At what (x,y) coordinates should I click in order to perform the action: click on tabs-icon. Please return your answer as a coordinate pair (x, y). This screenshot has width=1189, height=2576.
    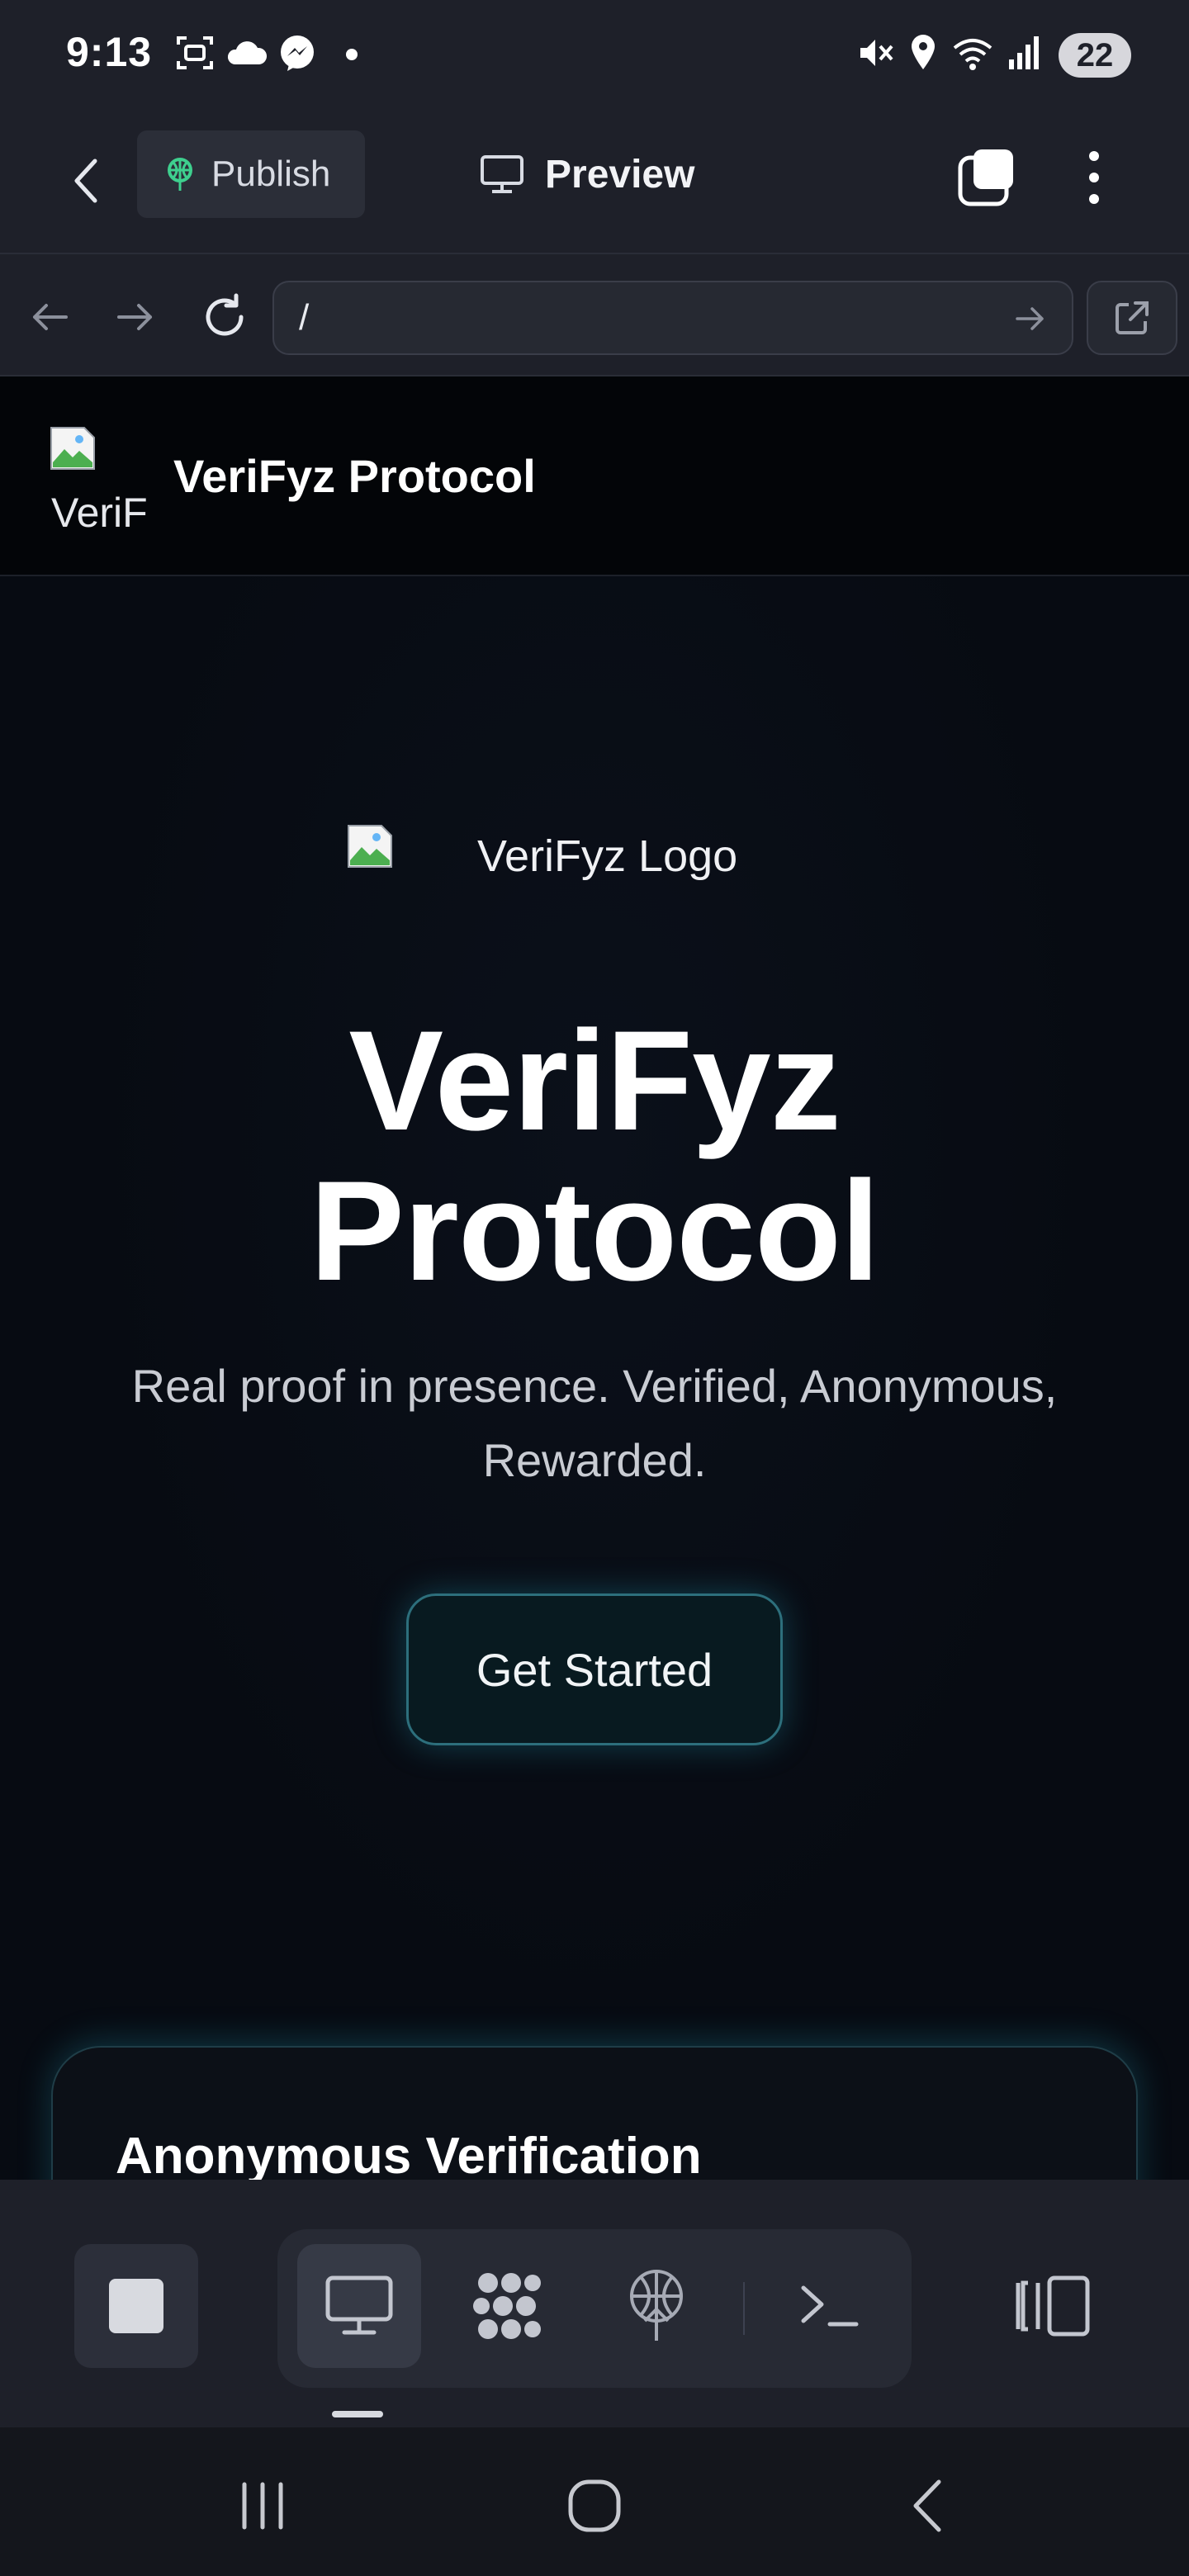
    Looking at the image, I should click on (985, 177).